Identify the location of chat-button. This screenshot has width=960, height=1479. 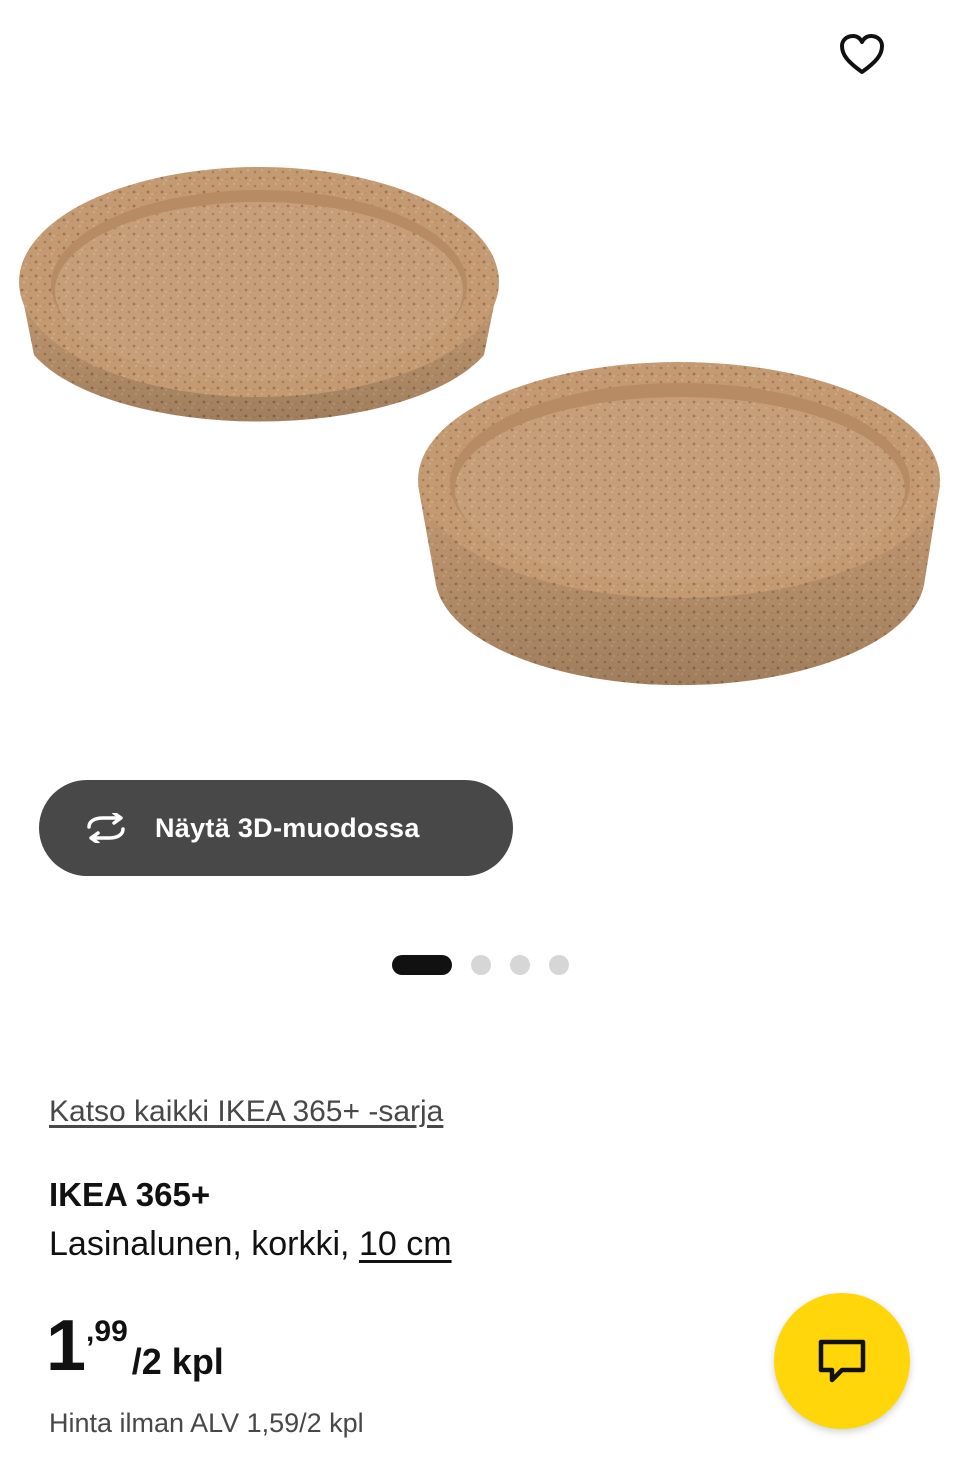
(842, 1361).